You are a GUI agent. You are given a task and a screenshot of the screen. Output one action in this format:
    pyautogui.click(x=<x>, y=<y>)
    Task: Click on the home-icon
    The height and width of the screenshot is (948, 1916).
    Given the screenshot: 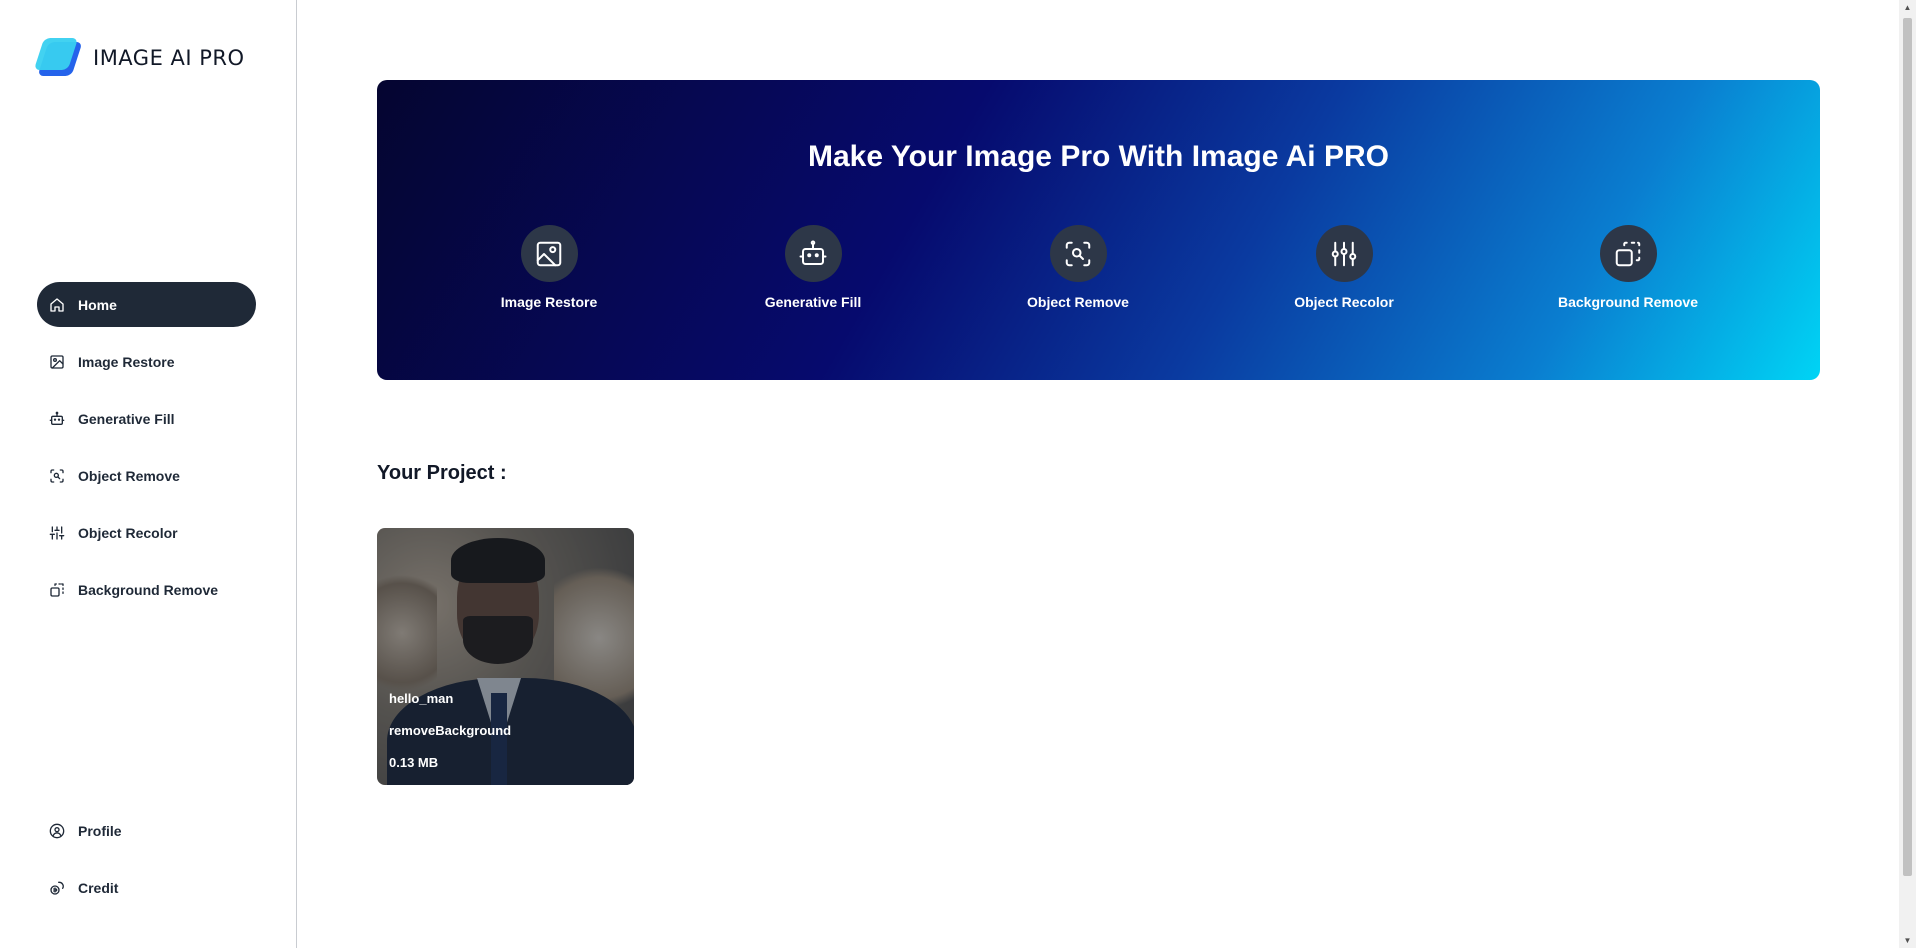 What is the action you would take?
    pyautogui.click(x=57, y=305)
    